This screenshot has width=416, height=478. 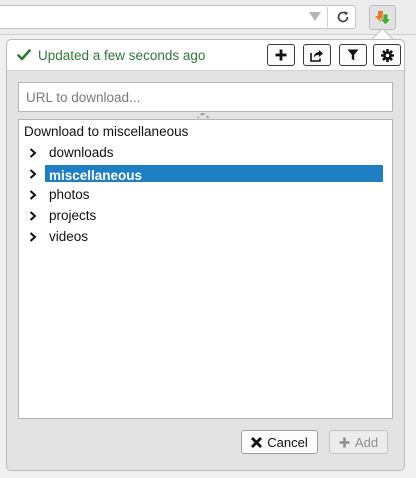 What do you see at coordinates (287, 442) in the screenshot?
I see `cancel-label: Cancel` at bounding box center [287, 442].